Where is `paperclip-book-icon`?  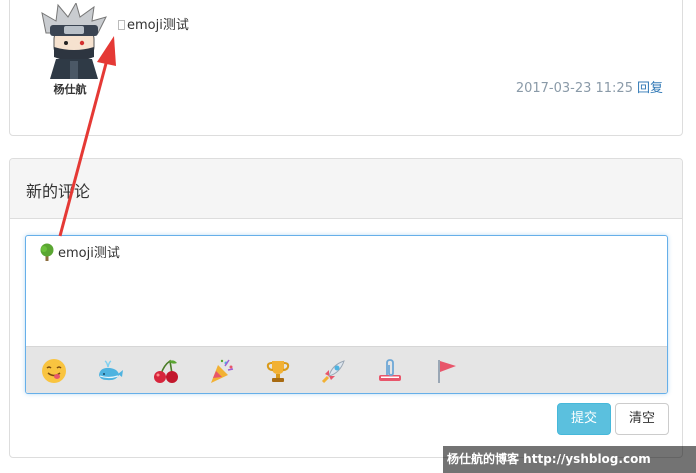
paperclip-book-icon is located at coordinates (390, 371).